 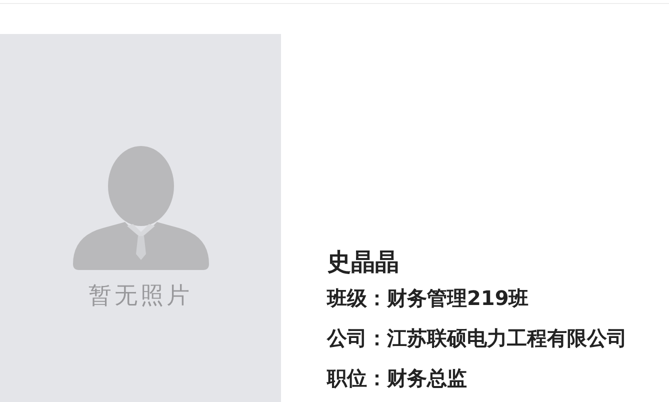 What do you see at coordinates (428, 298) in the screenshot?
I see `profile-detail: 班级：财务管理219班` at bounding box center [428, 298].